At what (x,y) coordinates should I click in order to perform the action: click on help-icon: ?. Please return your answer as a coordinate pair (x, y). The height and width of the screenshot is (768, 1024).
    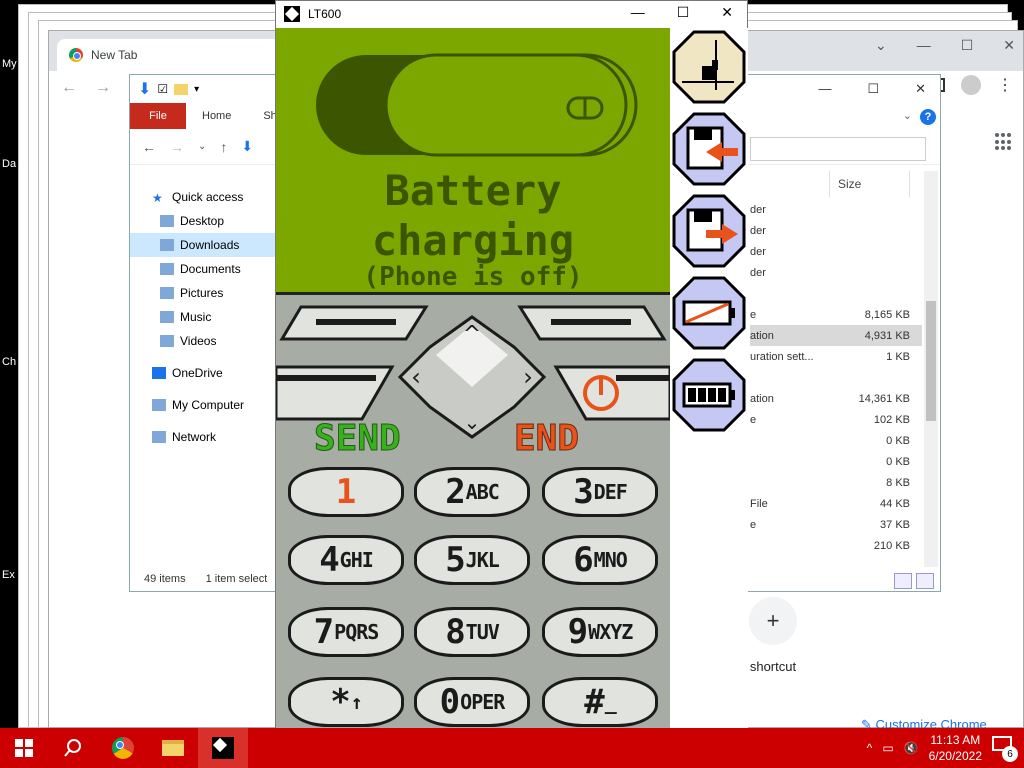
    Looking at the image, I should click on (928, 117).